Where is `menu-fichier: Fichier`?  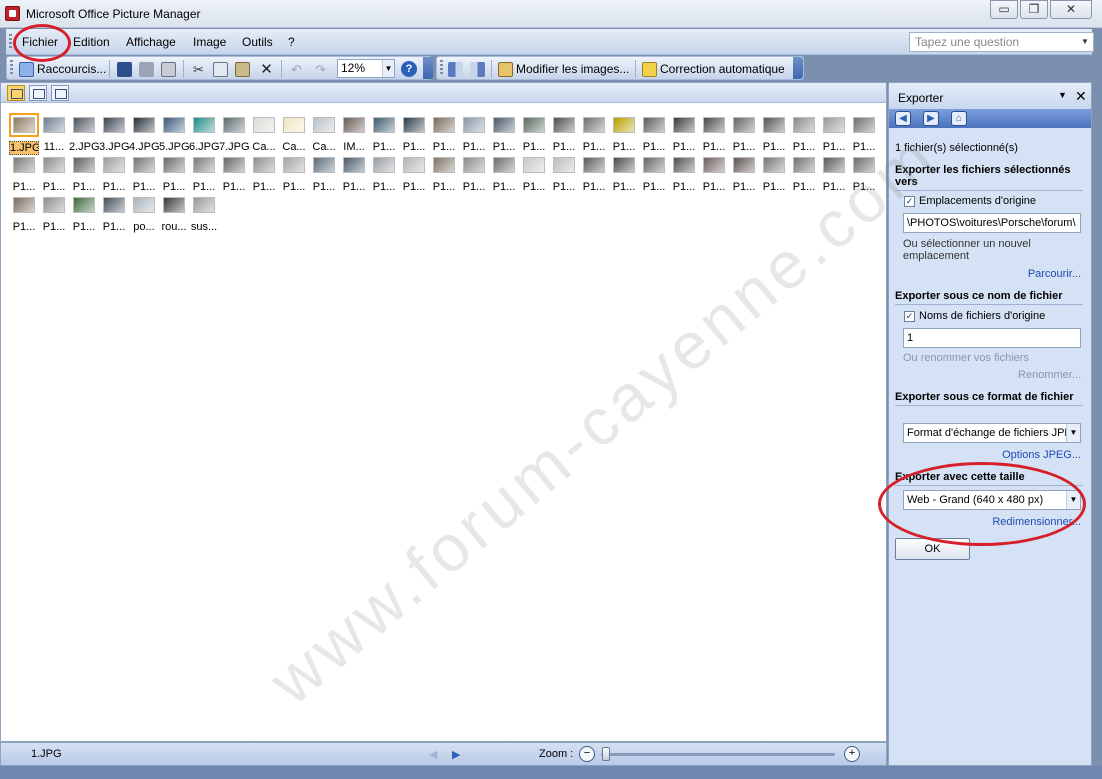 menu-fichier: Fichier is located at coordinates (40, 42).